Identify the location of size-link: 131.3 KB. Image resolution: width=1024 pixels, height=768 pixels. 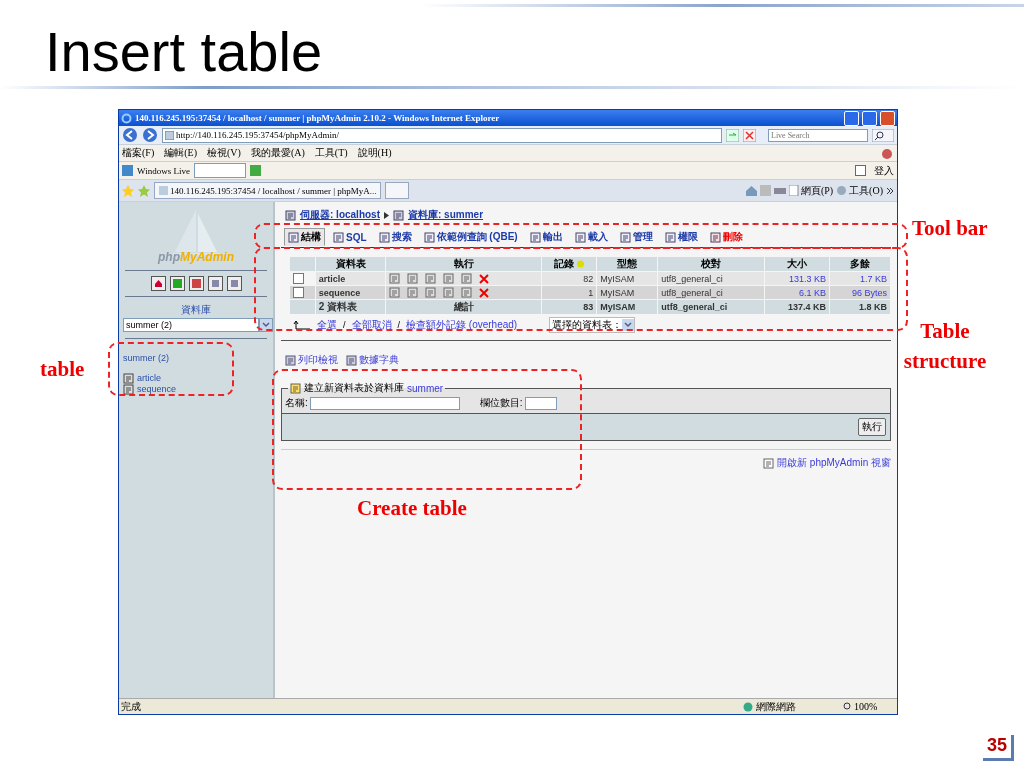
(796, 278).